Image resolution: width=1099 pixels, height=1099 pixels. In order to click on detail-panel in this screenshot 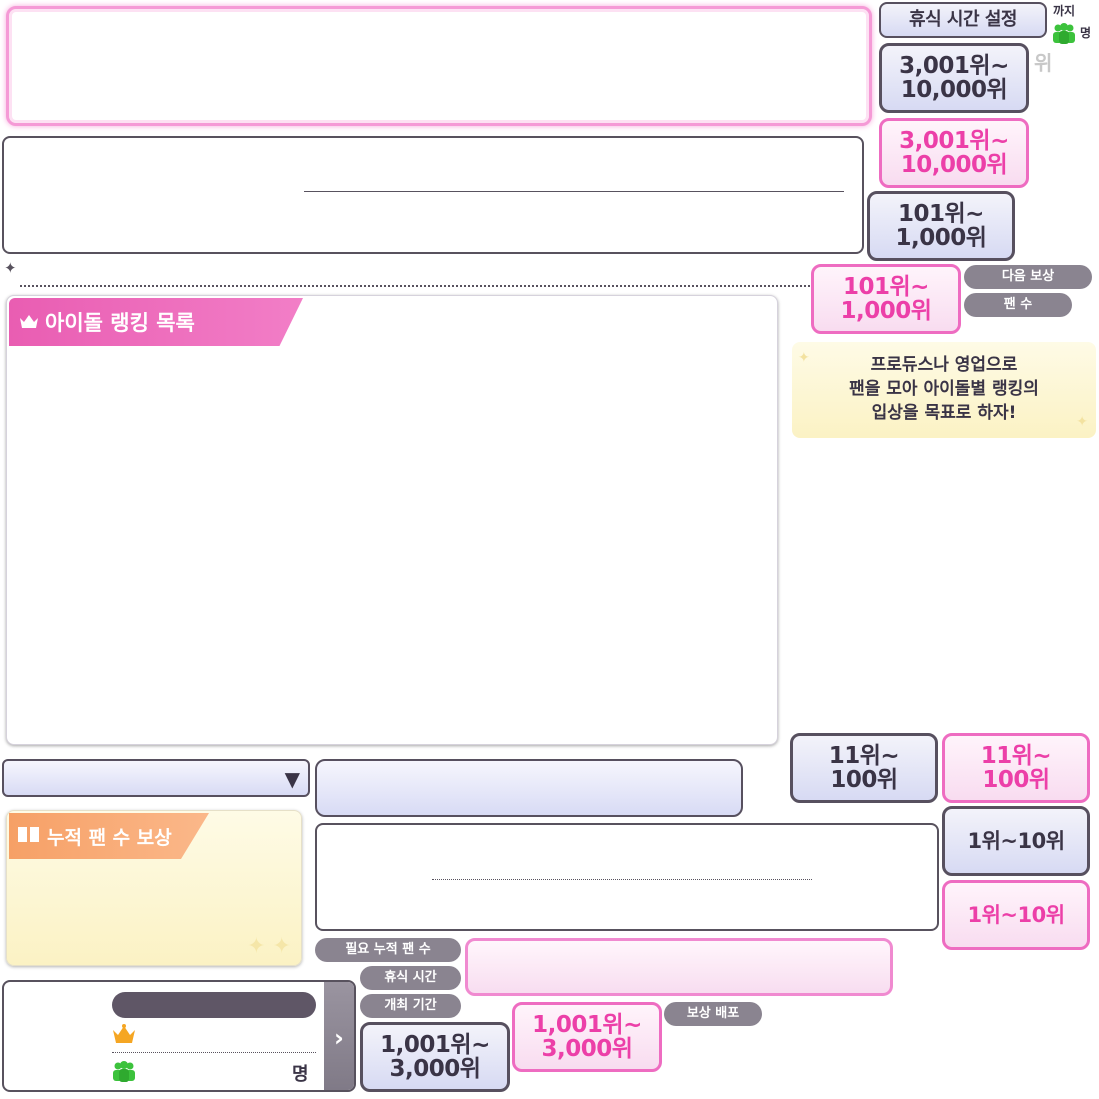, I will do `click(627, 877)`.